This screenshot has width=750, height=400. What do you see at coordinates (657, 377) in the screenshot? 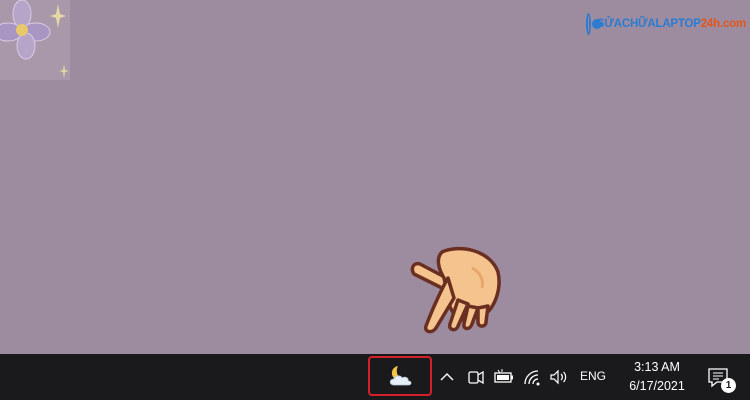
I see `clock-date-button: 3:13 AM 6/17/2021` at bounding box center [657, 377].